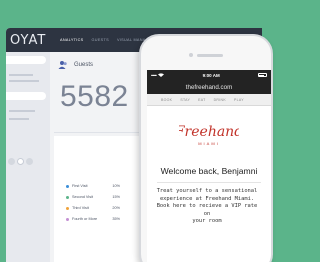 The width and height of the screenshot is (320, 262). Describe the element at coordinates (116, 219) in the screenshot. I see `row-value: 35%` at that location.